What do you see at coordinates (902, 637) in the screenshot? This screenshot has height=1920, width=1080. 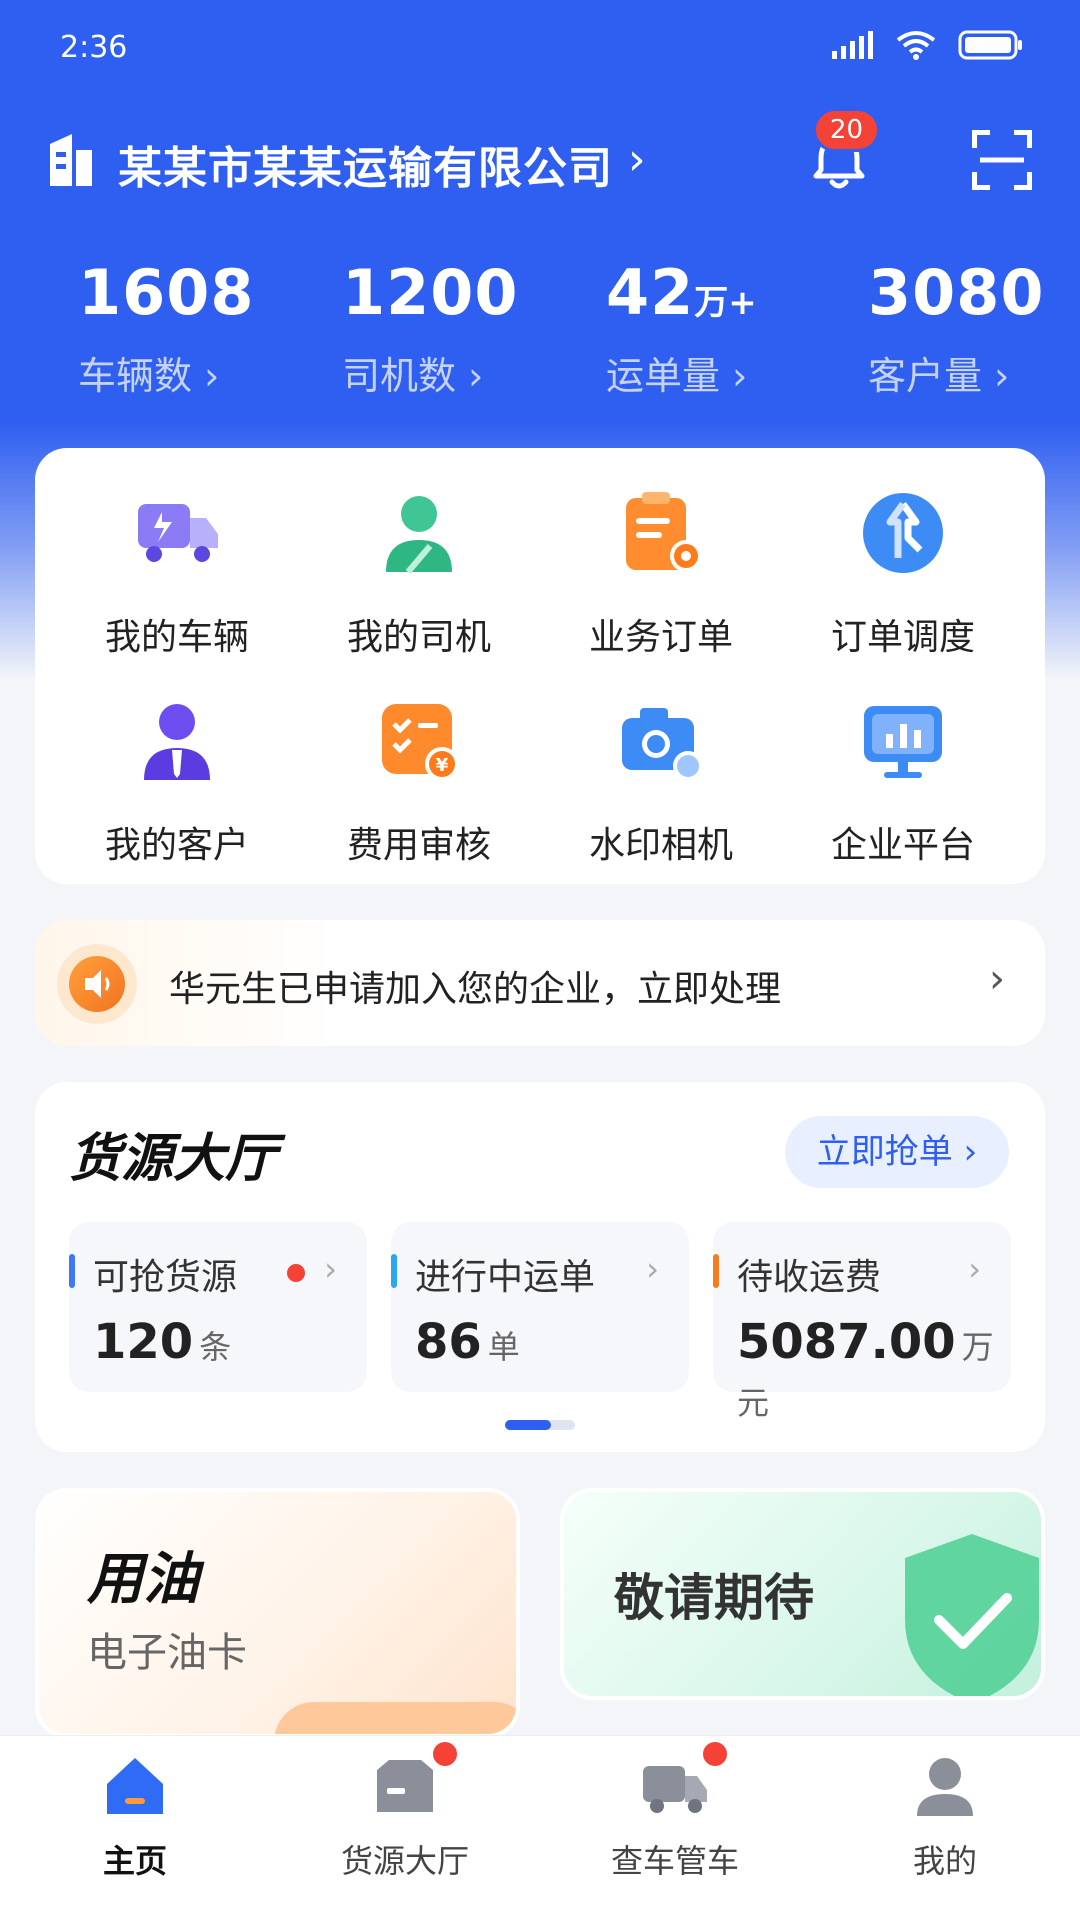 I see `grid-label: 订单调度` at bounding box center [902, 637].